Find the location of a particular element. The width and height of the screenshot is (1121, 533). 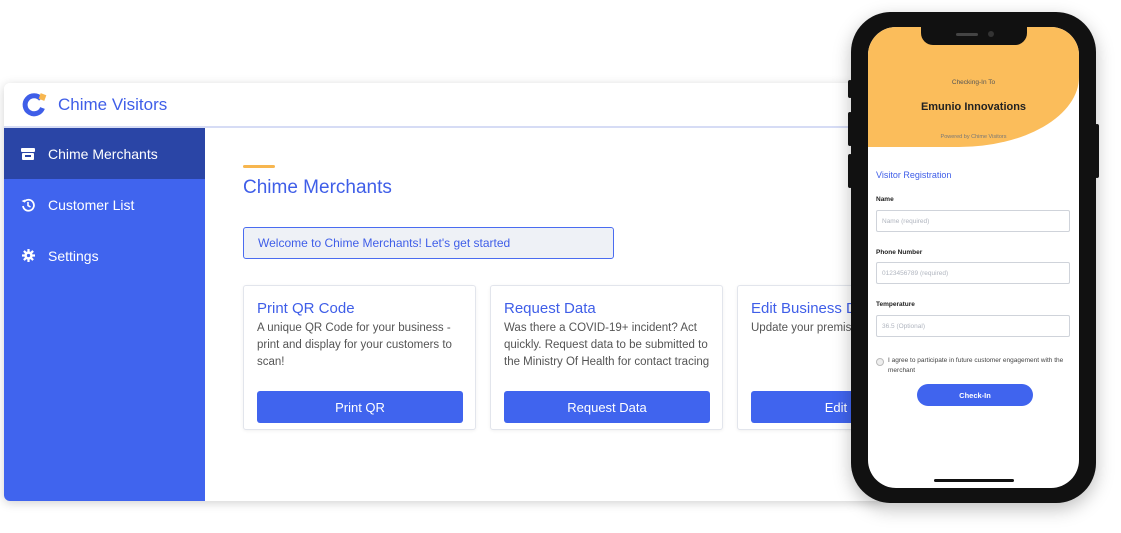

sidebar-item-label: Chime Merchants is located at coordinates (103, 153).